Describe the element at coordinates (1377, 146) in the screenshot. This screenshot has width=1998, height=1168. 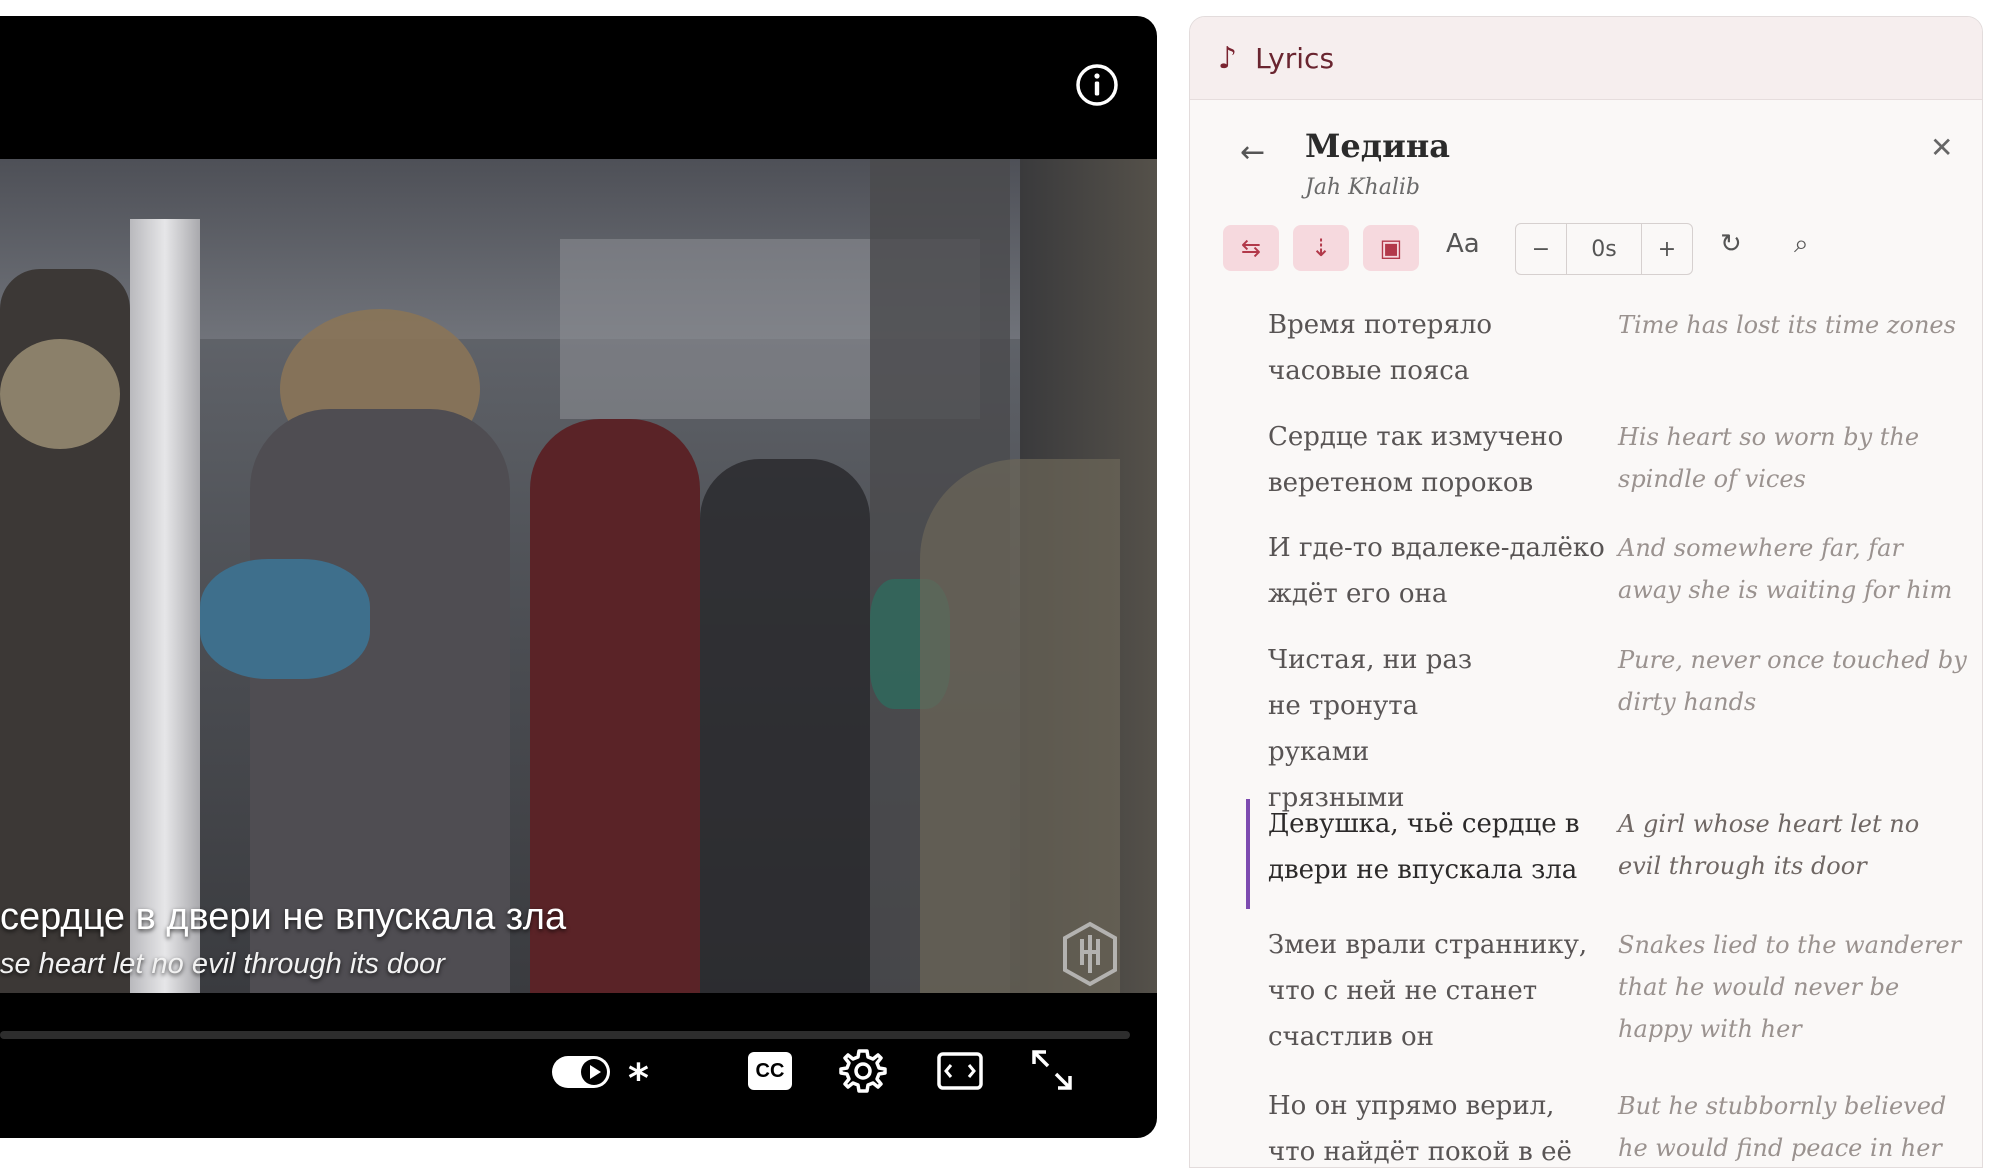
I see `song-title: Медина` at that location.